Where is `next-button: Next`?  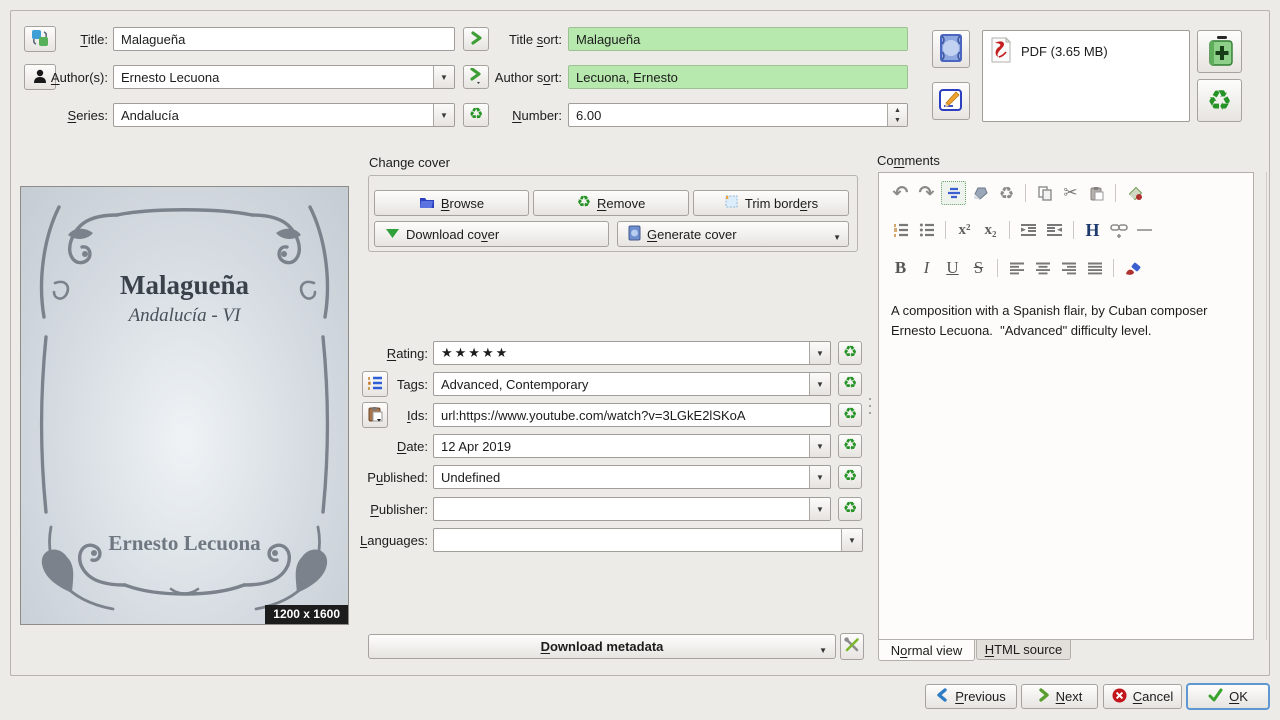
next-button: Next is located at coordinates (1059, 696).